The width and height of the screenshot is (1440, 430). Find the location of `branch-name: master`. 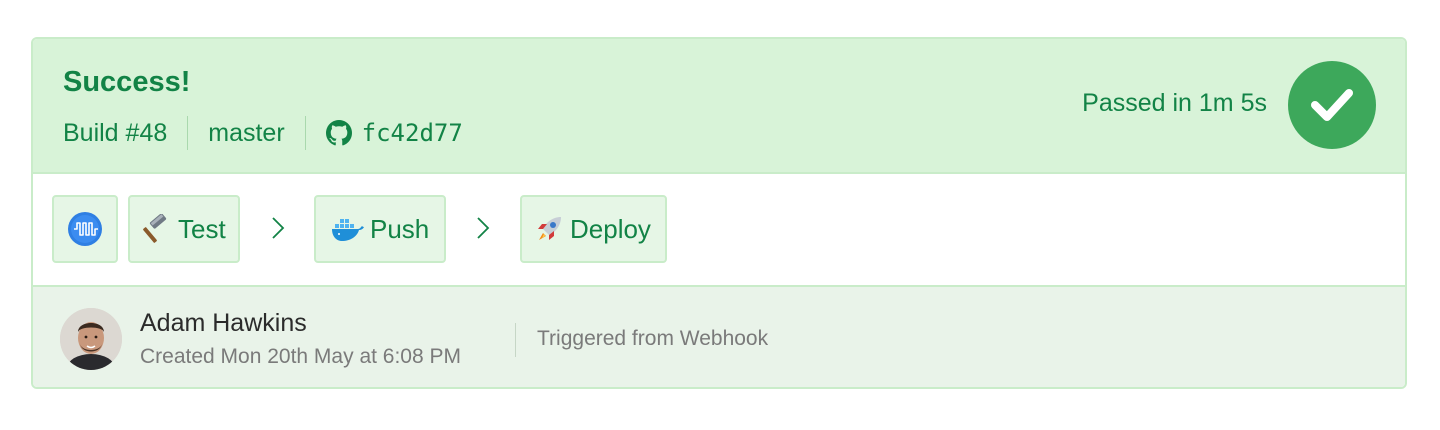

branch-name: master is located at coordinates (246, 133).